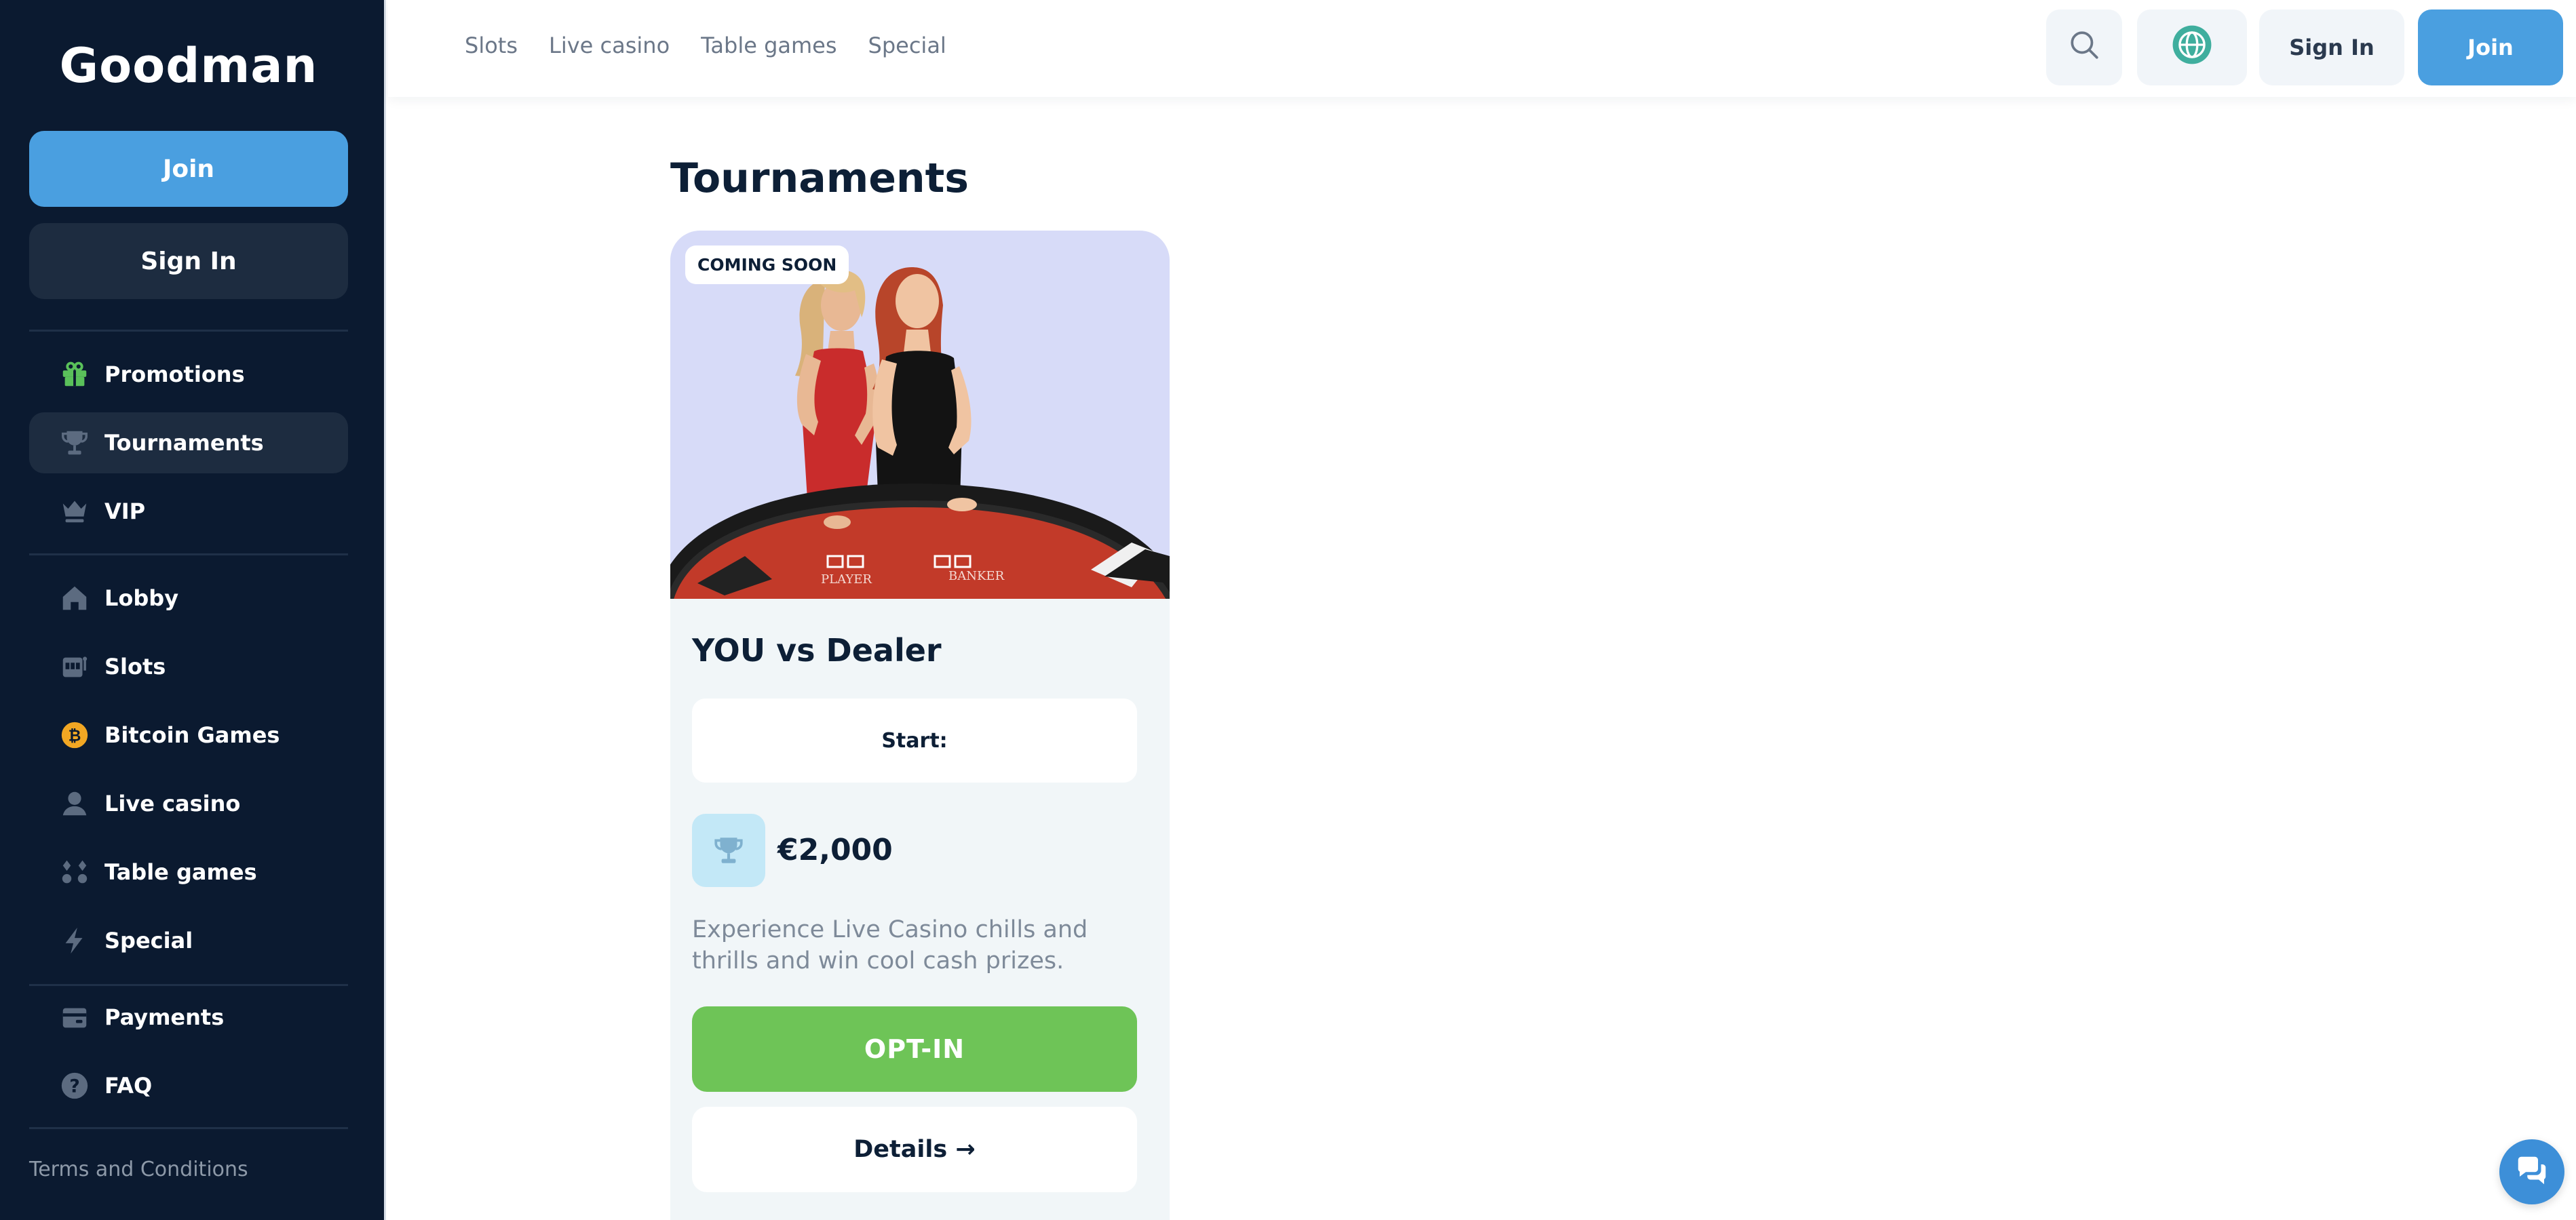 This screenshot has height=1220, width=2576. Describe the element at coordinates (74, 512) in the screenshot. I see `vip-icon` at that location.